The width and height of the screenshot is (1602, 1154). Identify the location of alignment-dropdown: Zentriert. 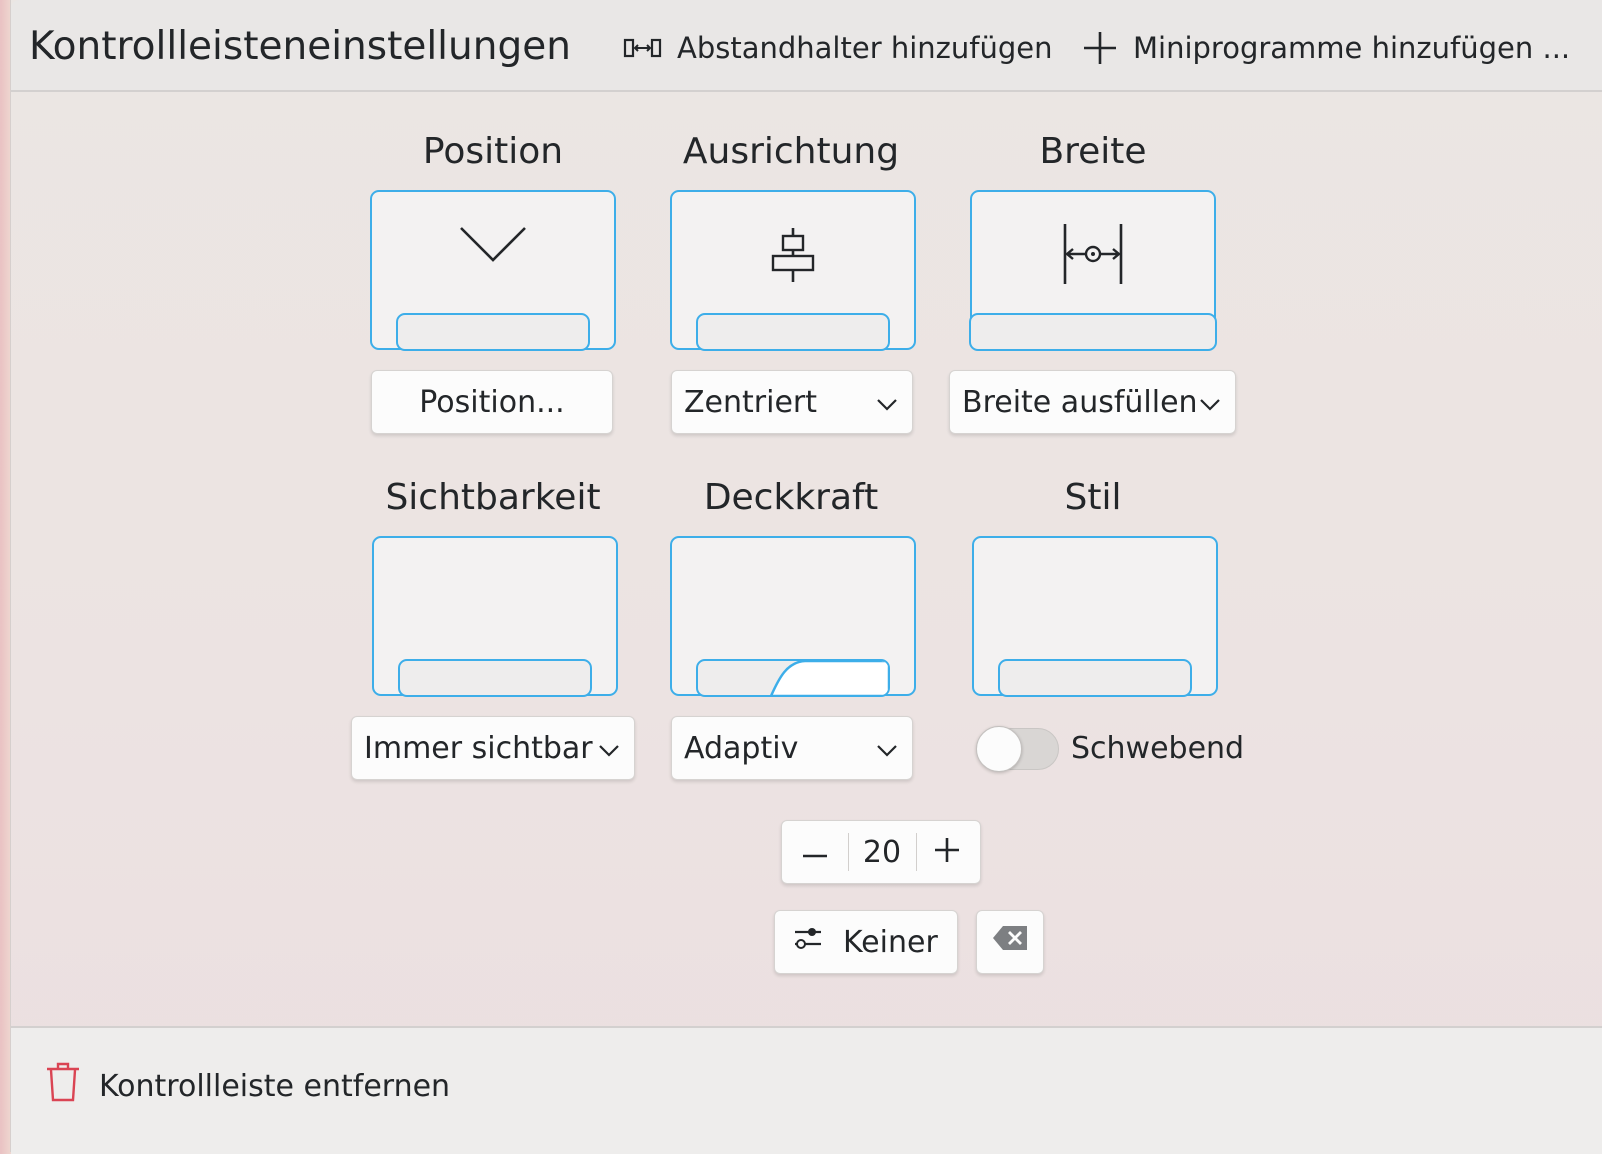
(792, 402).